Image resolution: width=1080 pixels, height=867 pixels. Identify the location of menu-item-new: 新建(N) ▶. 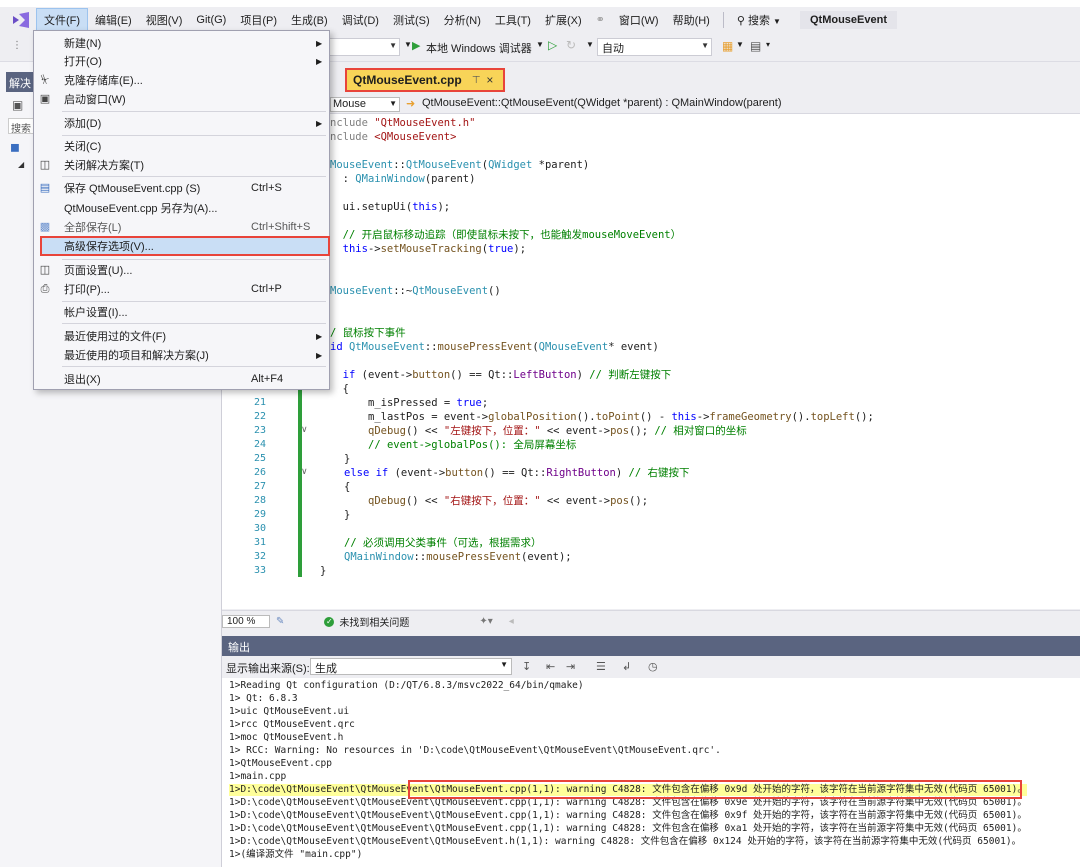
(181, 43).